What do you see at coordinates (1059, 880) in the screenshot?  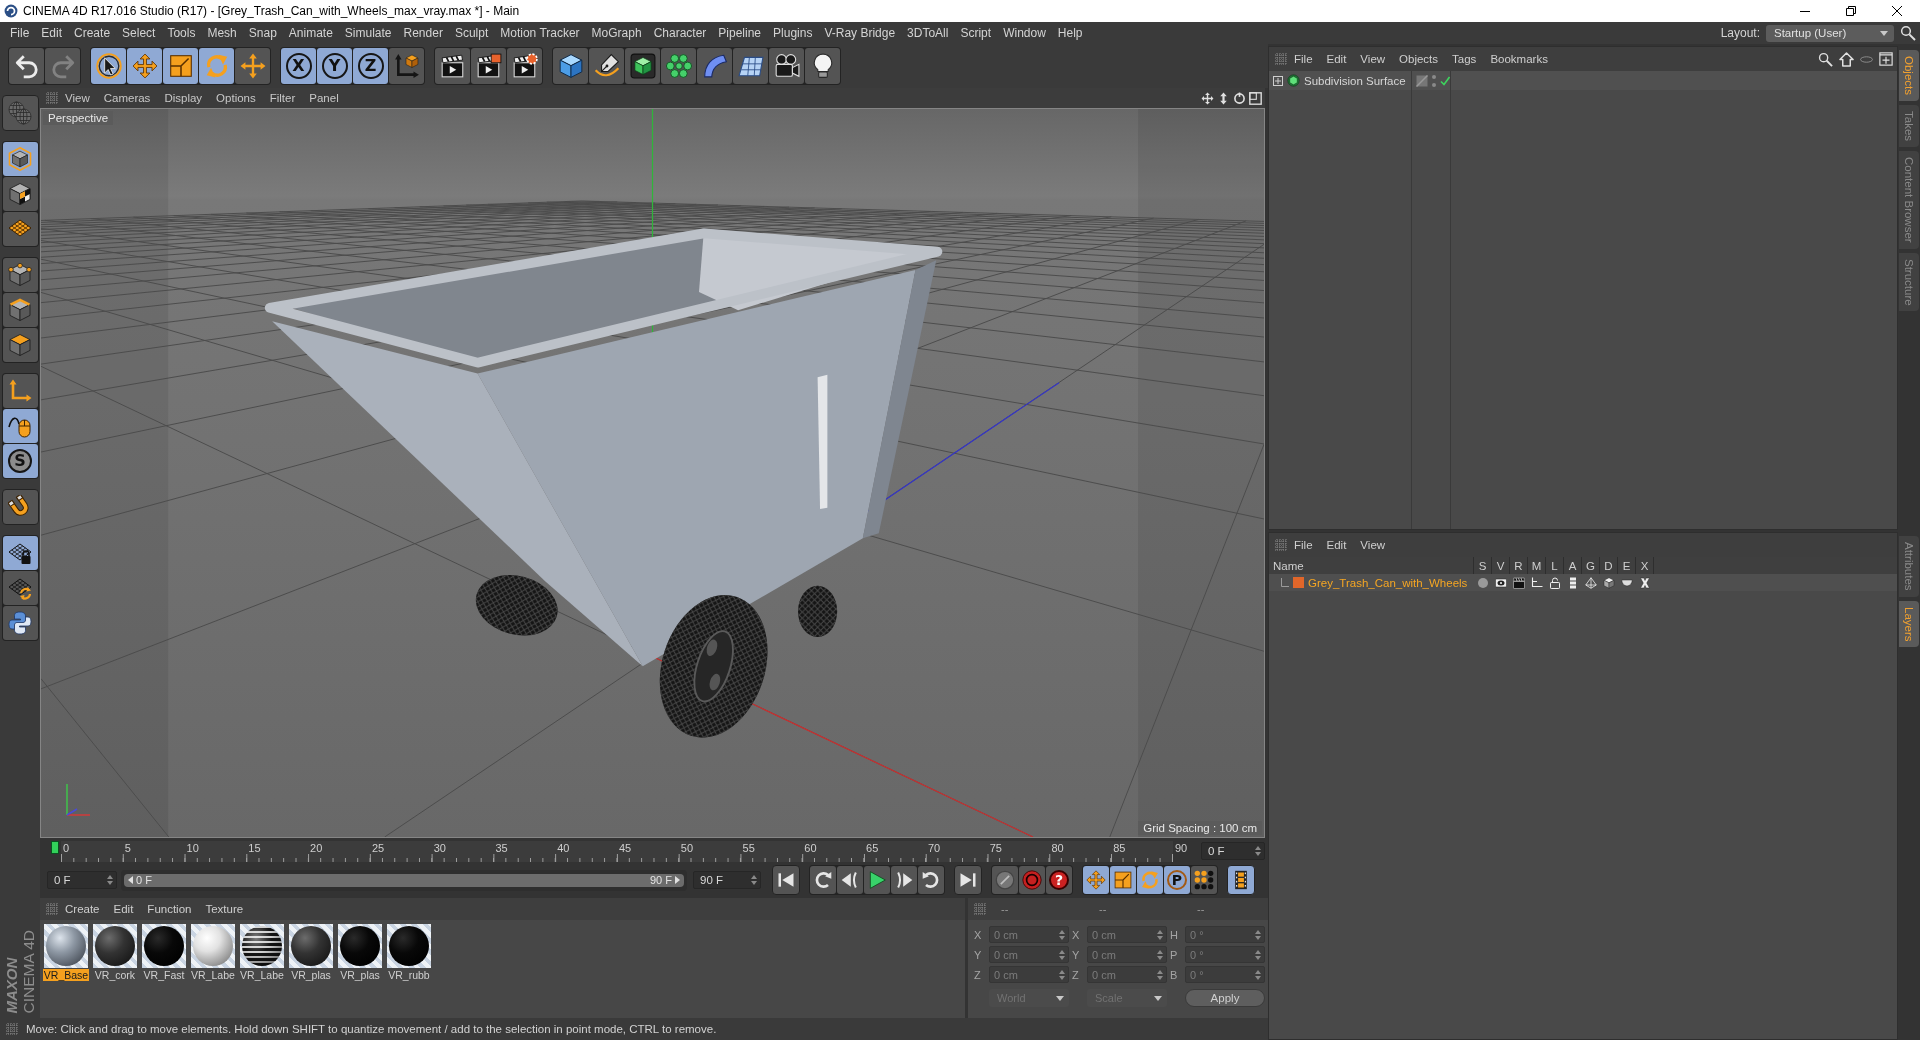 I see `key-selection-button: ?` at bounding box center [1059, 880].